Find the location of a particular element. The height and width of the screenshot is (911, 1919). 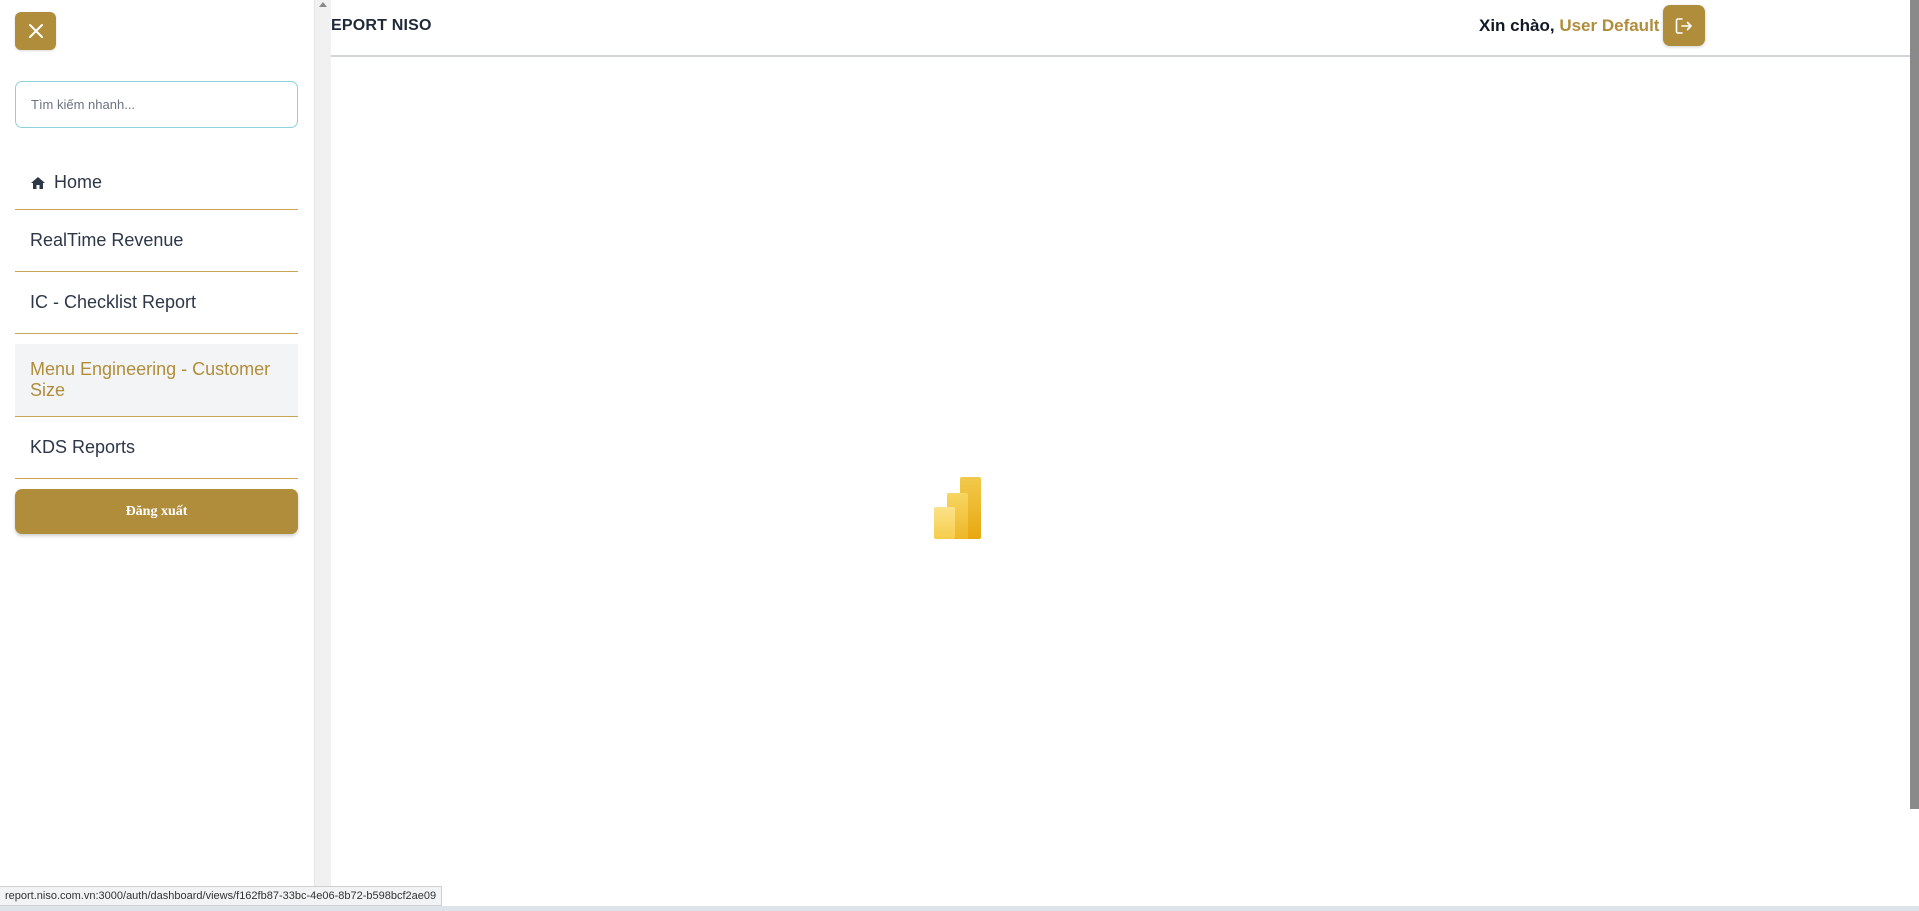

sidebar-scrollbar is located at coordinates (322, 455).